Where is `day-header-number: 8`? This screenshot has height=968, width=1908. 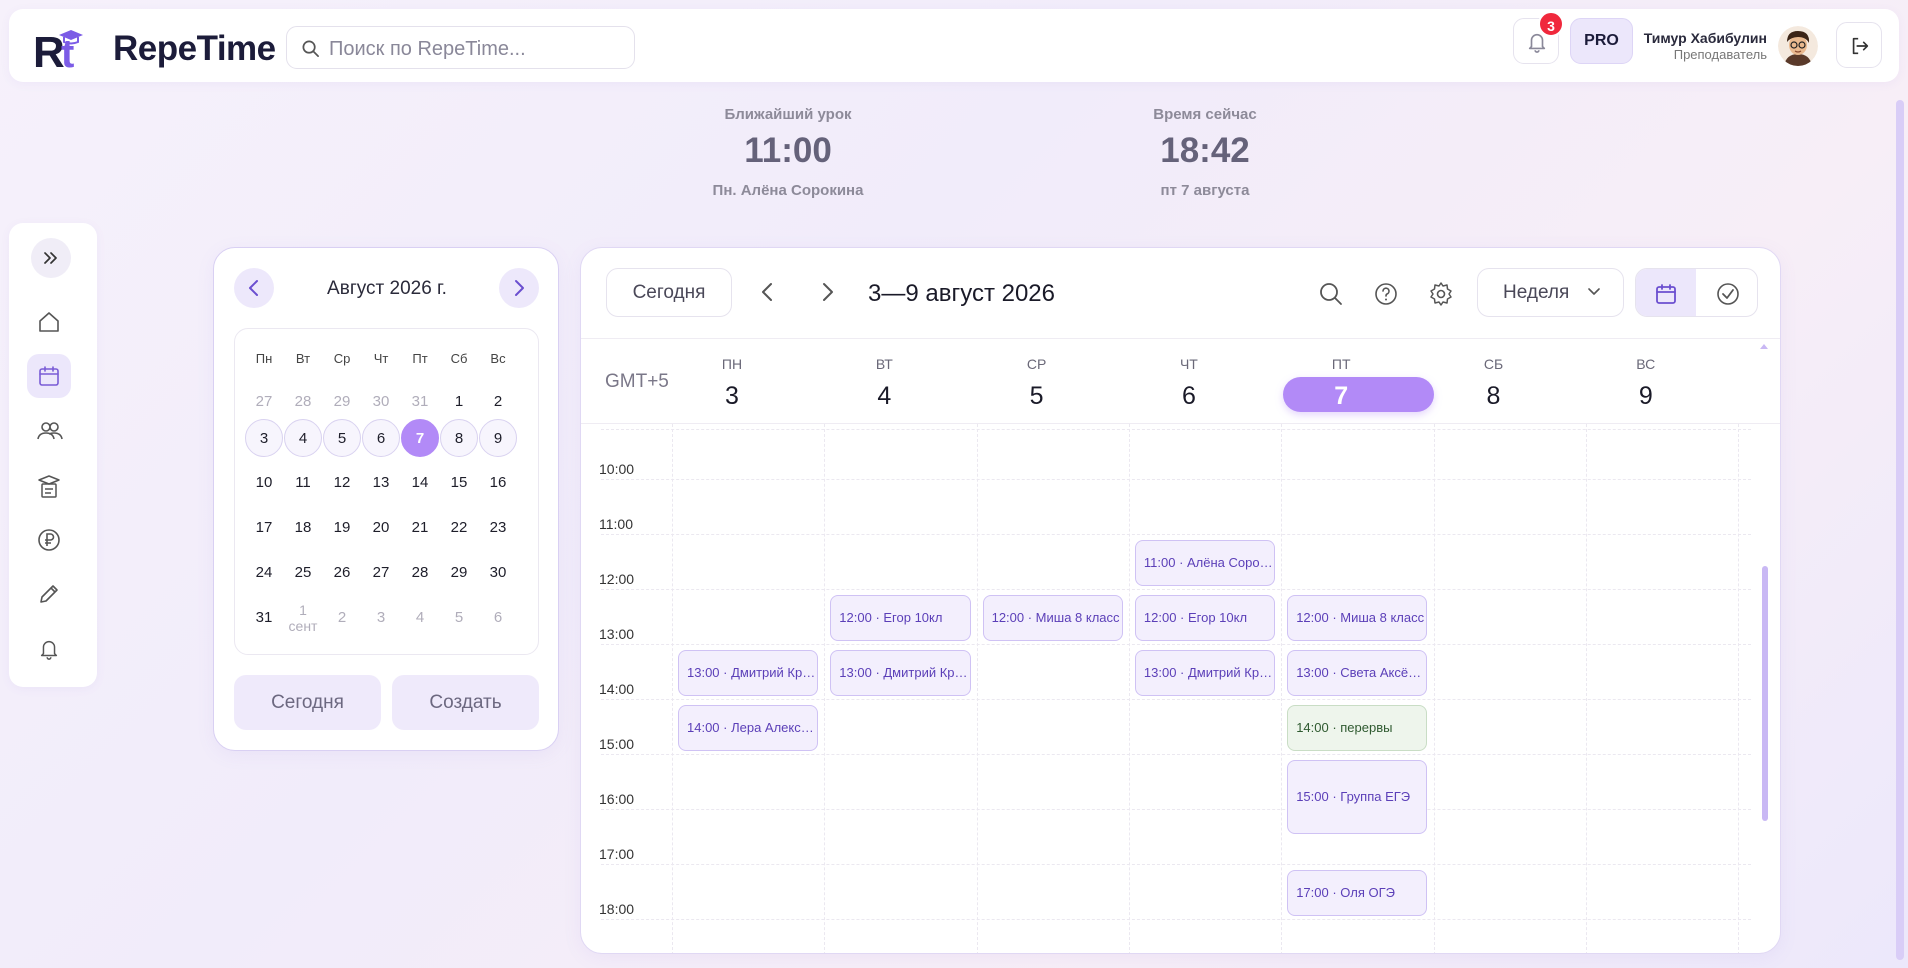 day-header-number: 8 is located at coordinates (1494, 396).